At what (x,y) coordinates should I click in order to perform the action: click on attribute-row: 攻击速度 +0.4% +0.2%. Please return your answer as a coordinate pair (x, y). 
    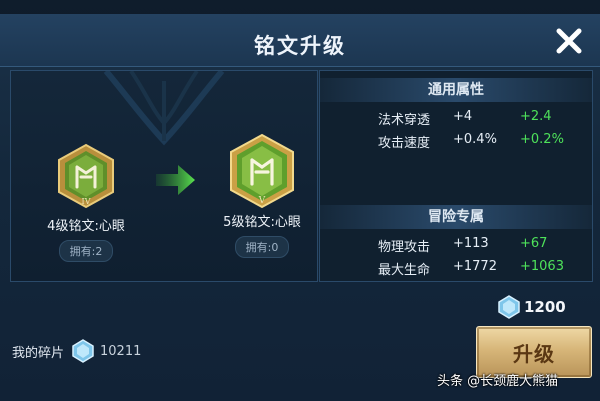
    Looking at the image, I should click on (456, 142).